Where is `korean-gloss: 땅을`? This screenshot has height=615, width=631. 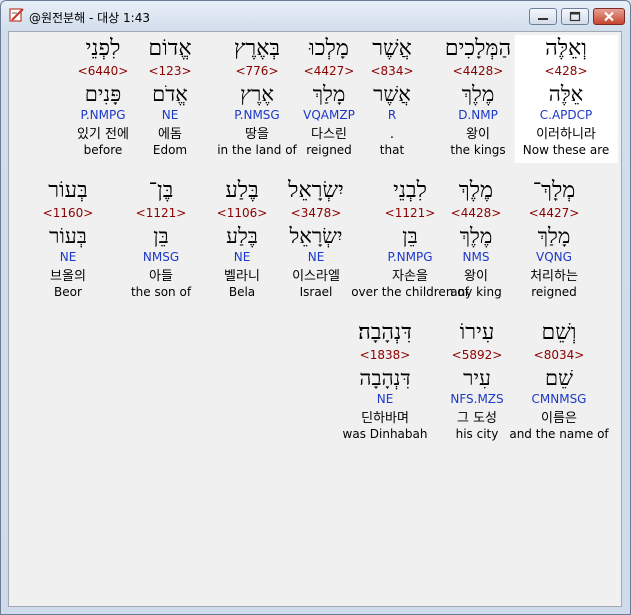 korean-gloss: 땅을 is located at coordinates (257, 134).